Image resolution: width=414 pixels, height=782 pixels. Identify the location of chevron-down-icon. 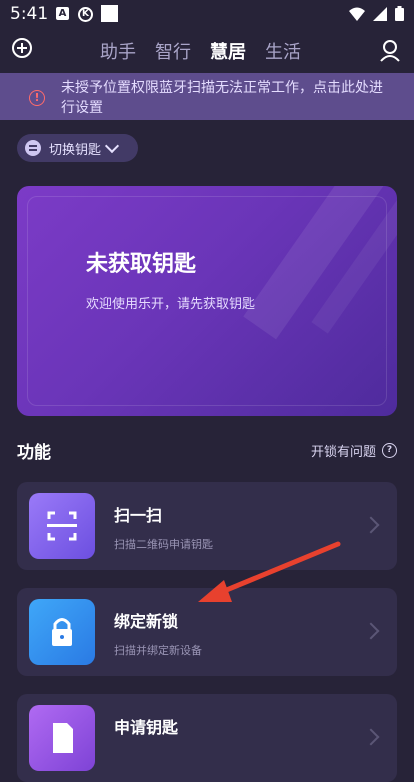
(112, 146).